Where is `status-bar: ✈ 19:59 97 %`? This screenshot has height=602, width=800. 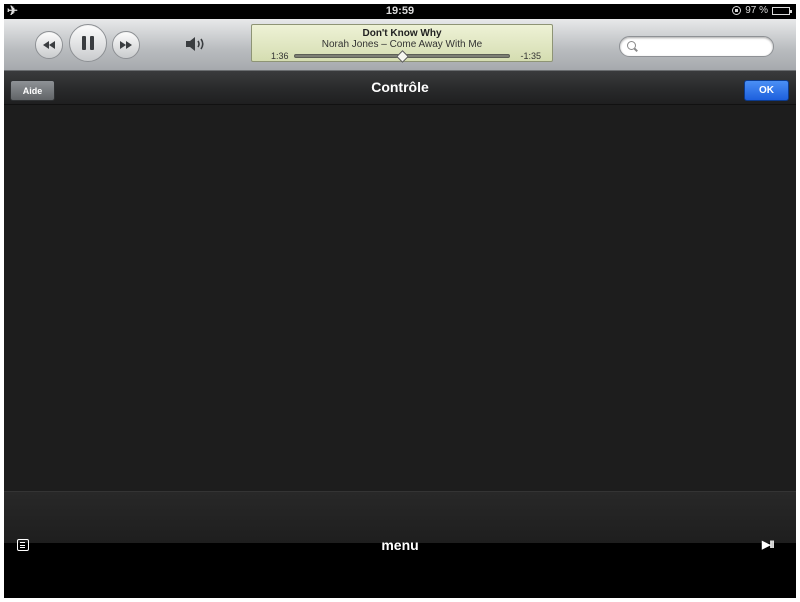
status-bar: ✈ 19:59 97 % is located at coordinates (400, 11).